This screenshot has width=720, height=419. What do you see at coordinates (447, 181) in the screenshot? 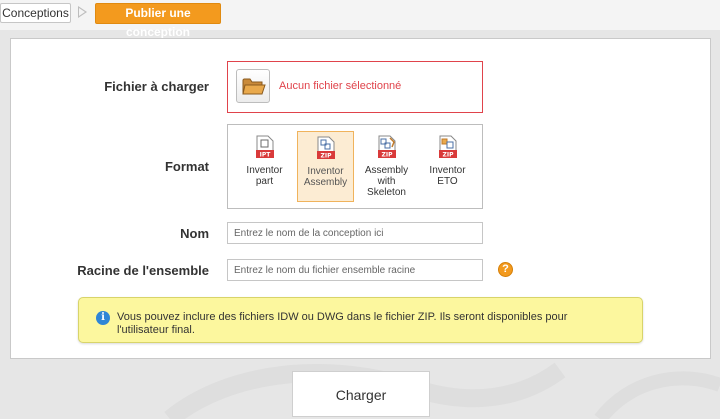
I see `format-label-line: ETO` at bounding box center [447, 181].